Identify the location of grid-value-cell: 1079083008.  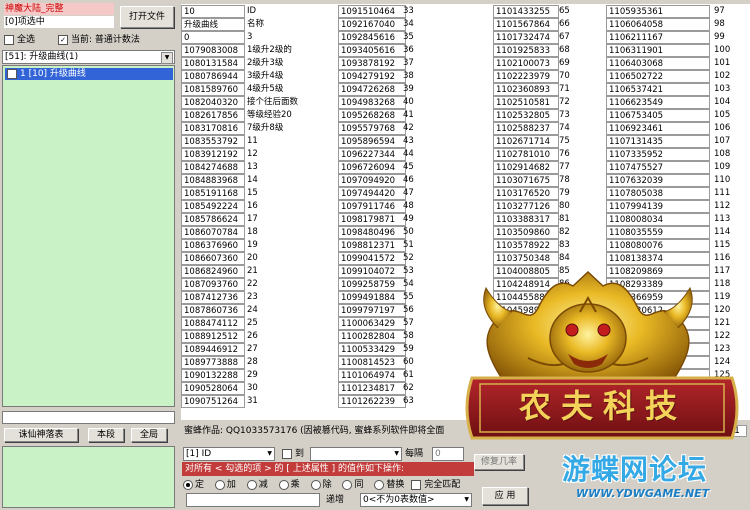
(213, 50).